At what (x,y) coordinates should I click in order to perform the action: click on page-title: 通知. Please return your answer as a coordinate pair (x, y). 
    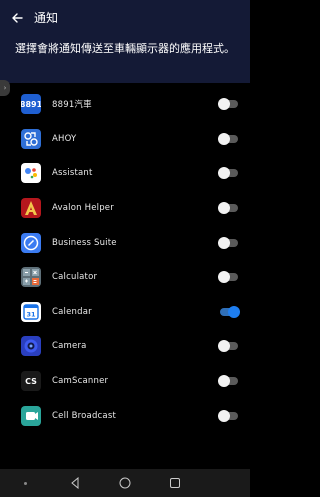
    Looking at the image, I should click on (46, 18).